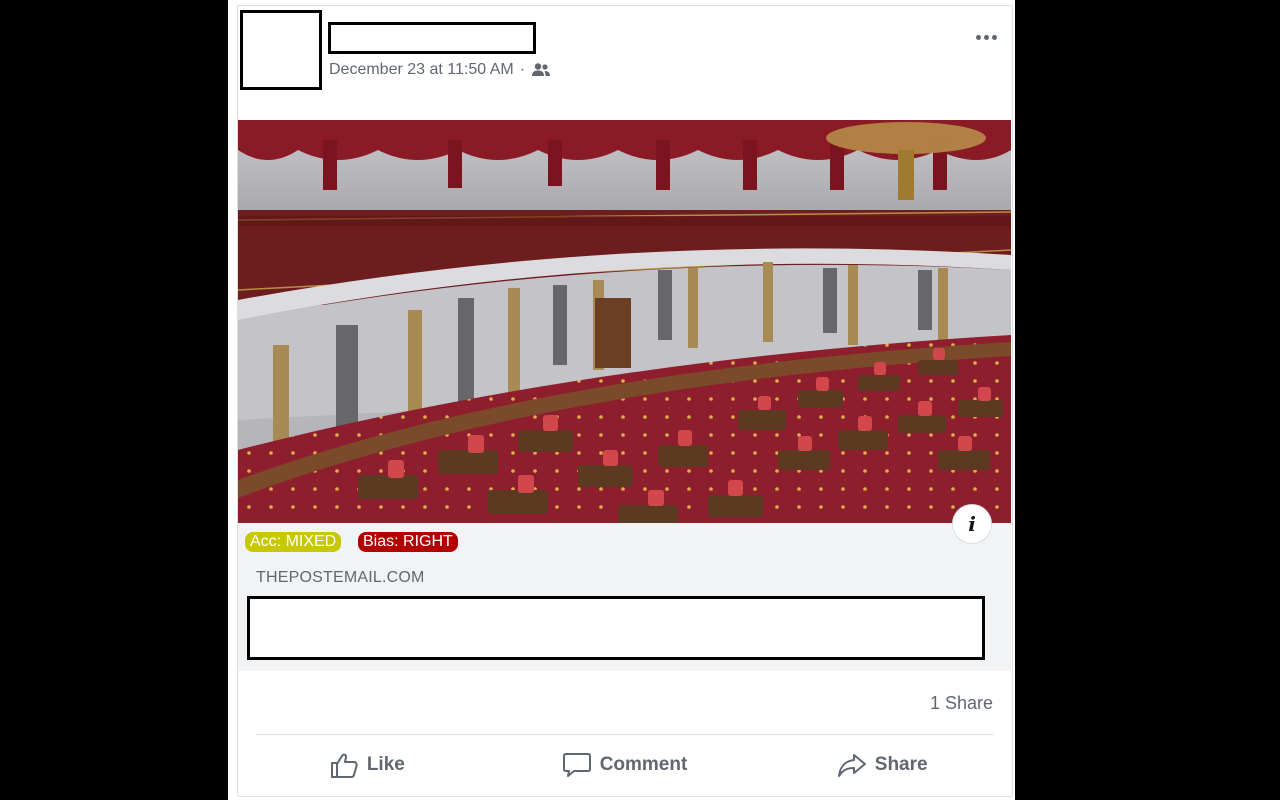  I want to click on comment-button: Comment, so click(625, 765).